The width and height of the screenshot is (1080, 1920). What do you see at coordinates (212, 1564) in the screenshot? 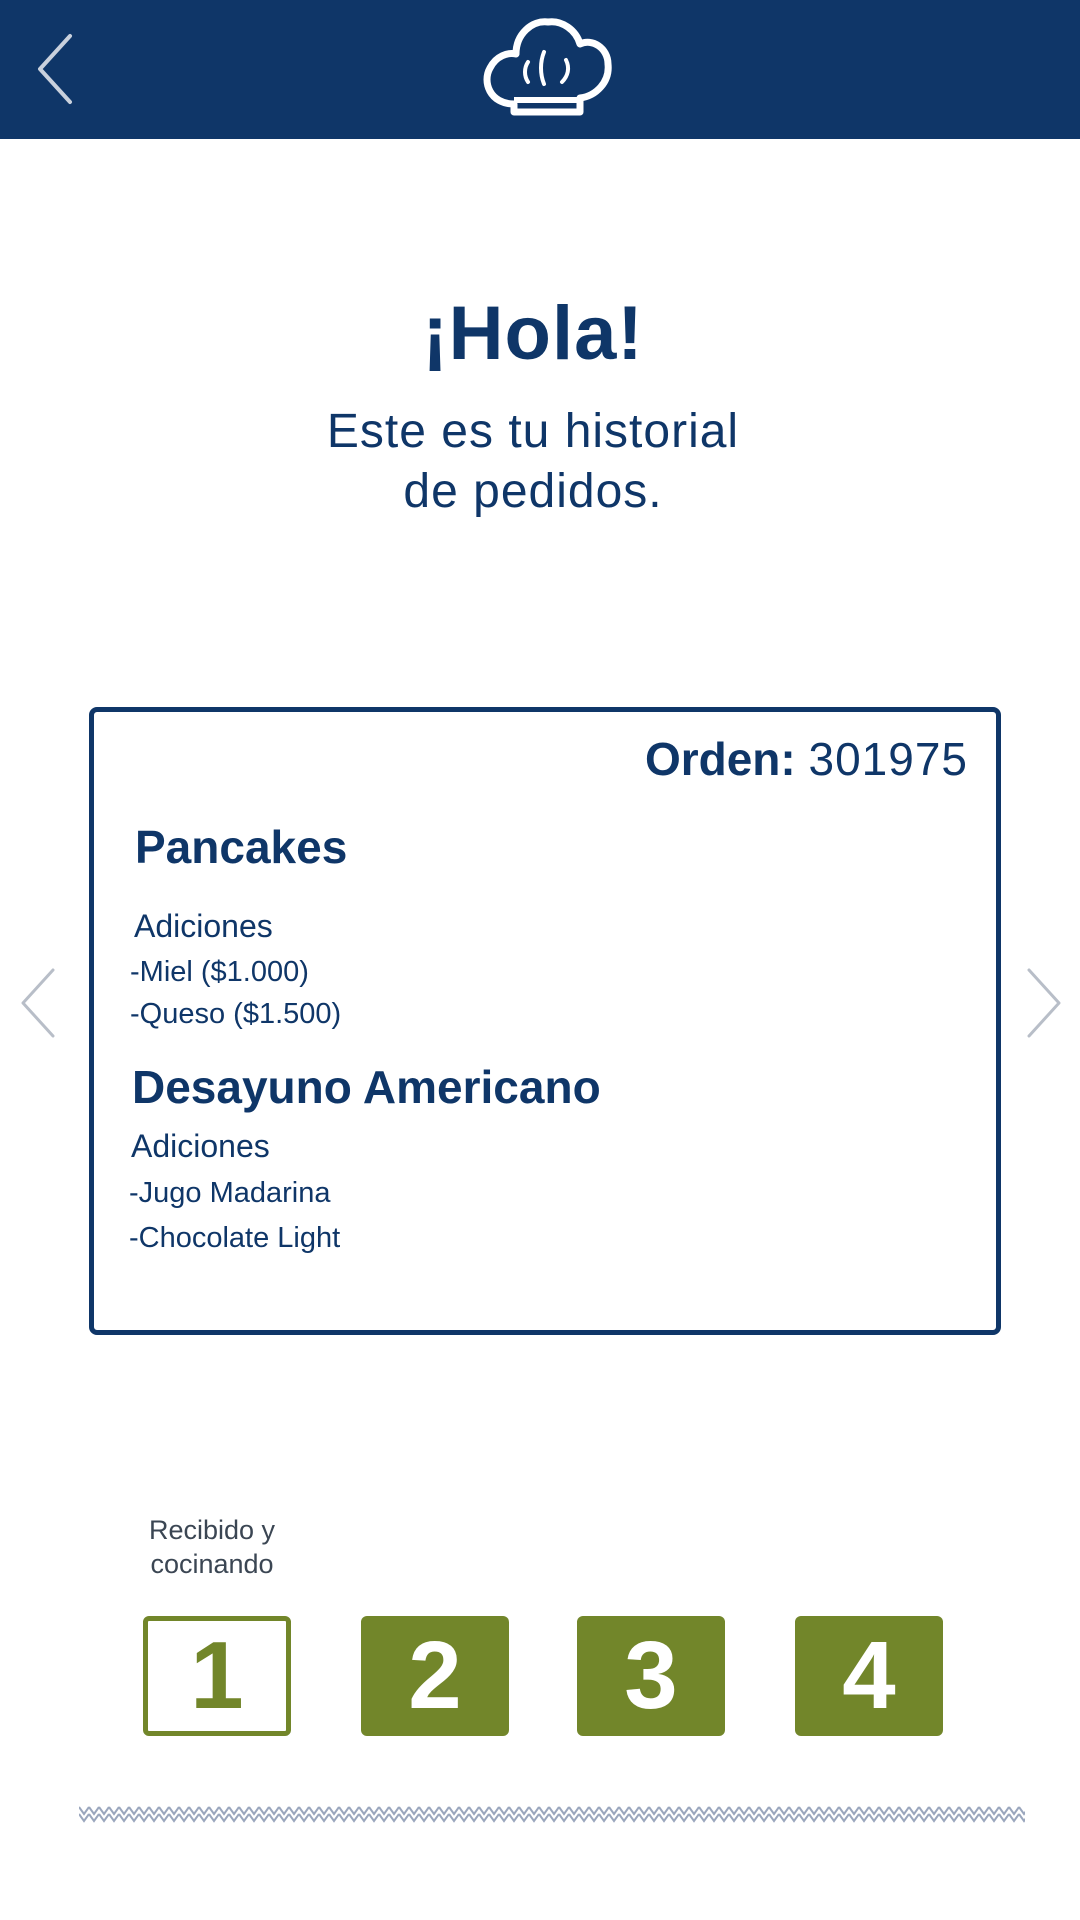
I see `status-caption-line-2: cocinando` at bounding box center [212, 1564].